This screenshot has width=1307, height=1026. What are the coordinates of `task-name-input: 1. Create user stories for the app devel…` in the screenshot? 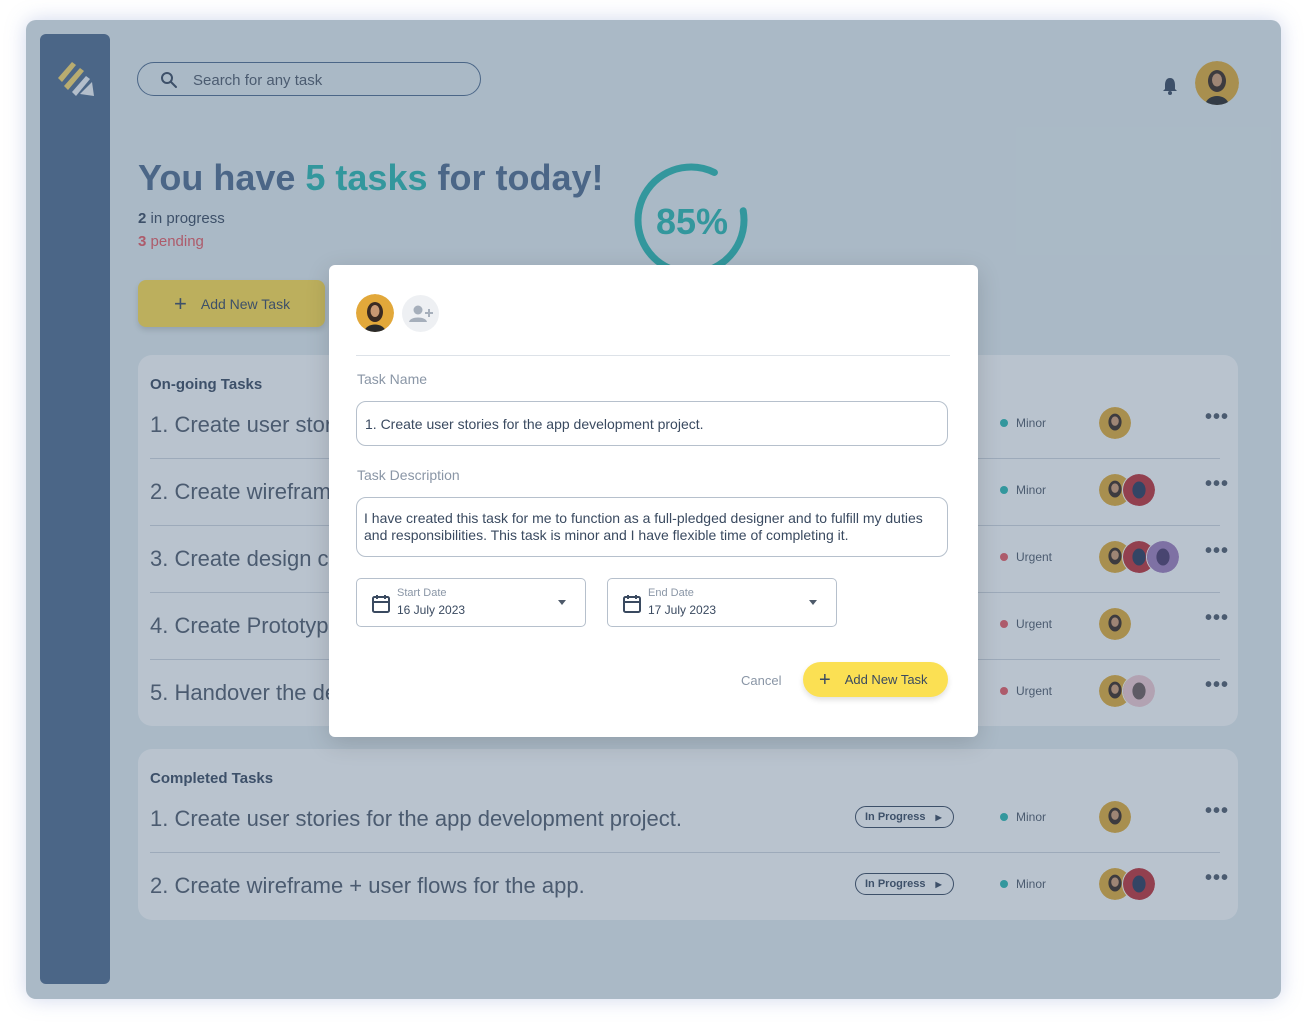 It's located at (652, 423).